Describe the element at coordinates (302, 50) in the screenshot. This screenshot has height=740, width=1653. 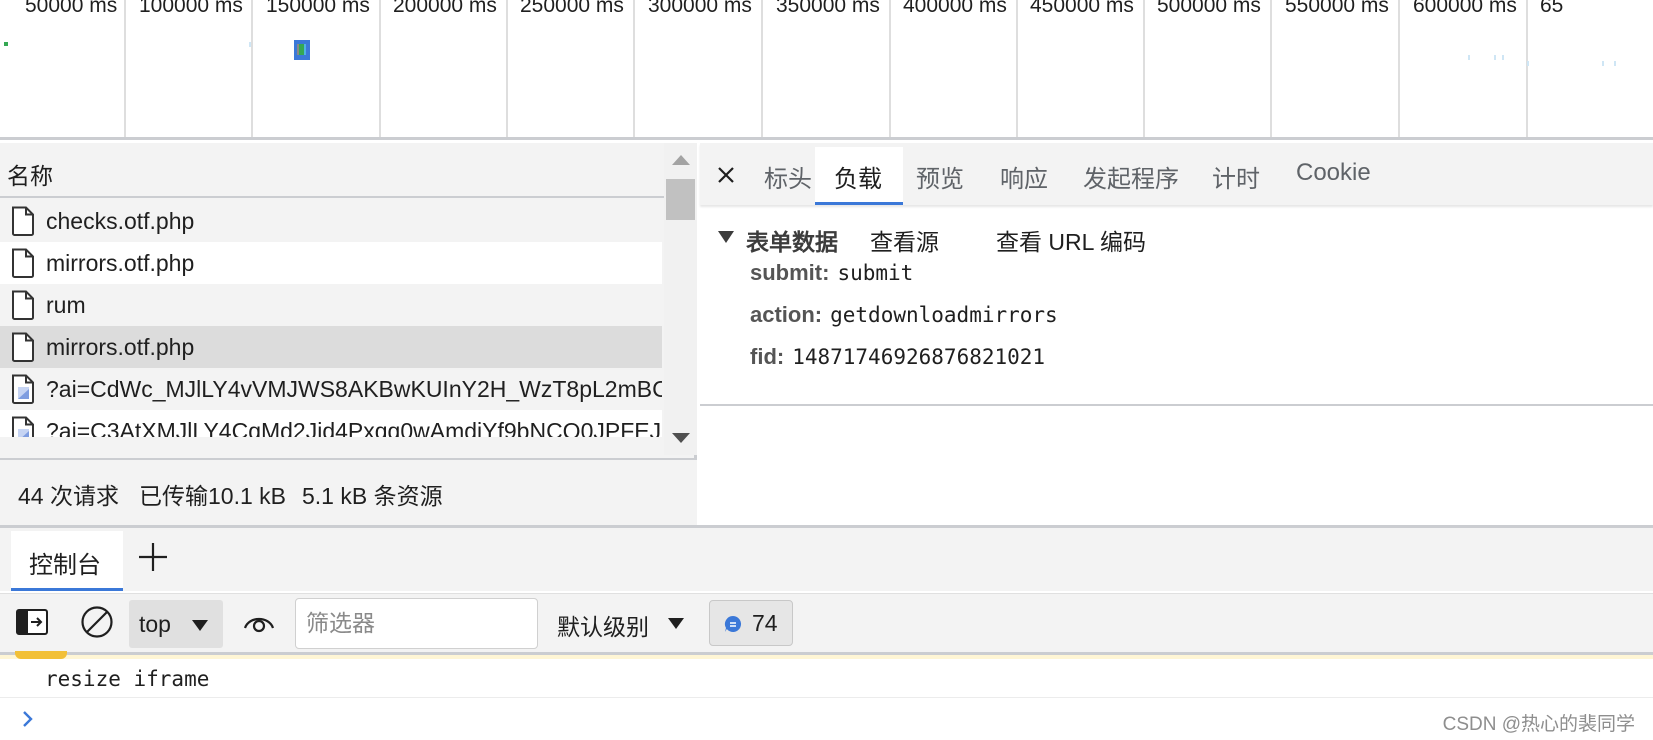
I see `timeline-selection-mark` at that location.